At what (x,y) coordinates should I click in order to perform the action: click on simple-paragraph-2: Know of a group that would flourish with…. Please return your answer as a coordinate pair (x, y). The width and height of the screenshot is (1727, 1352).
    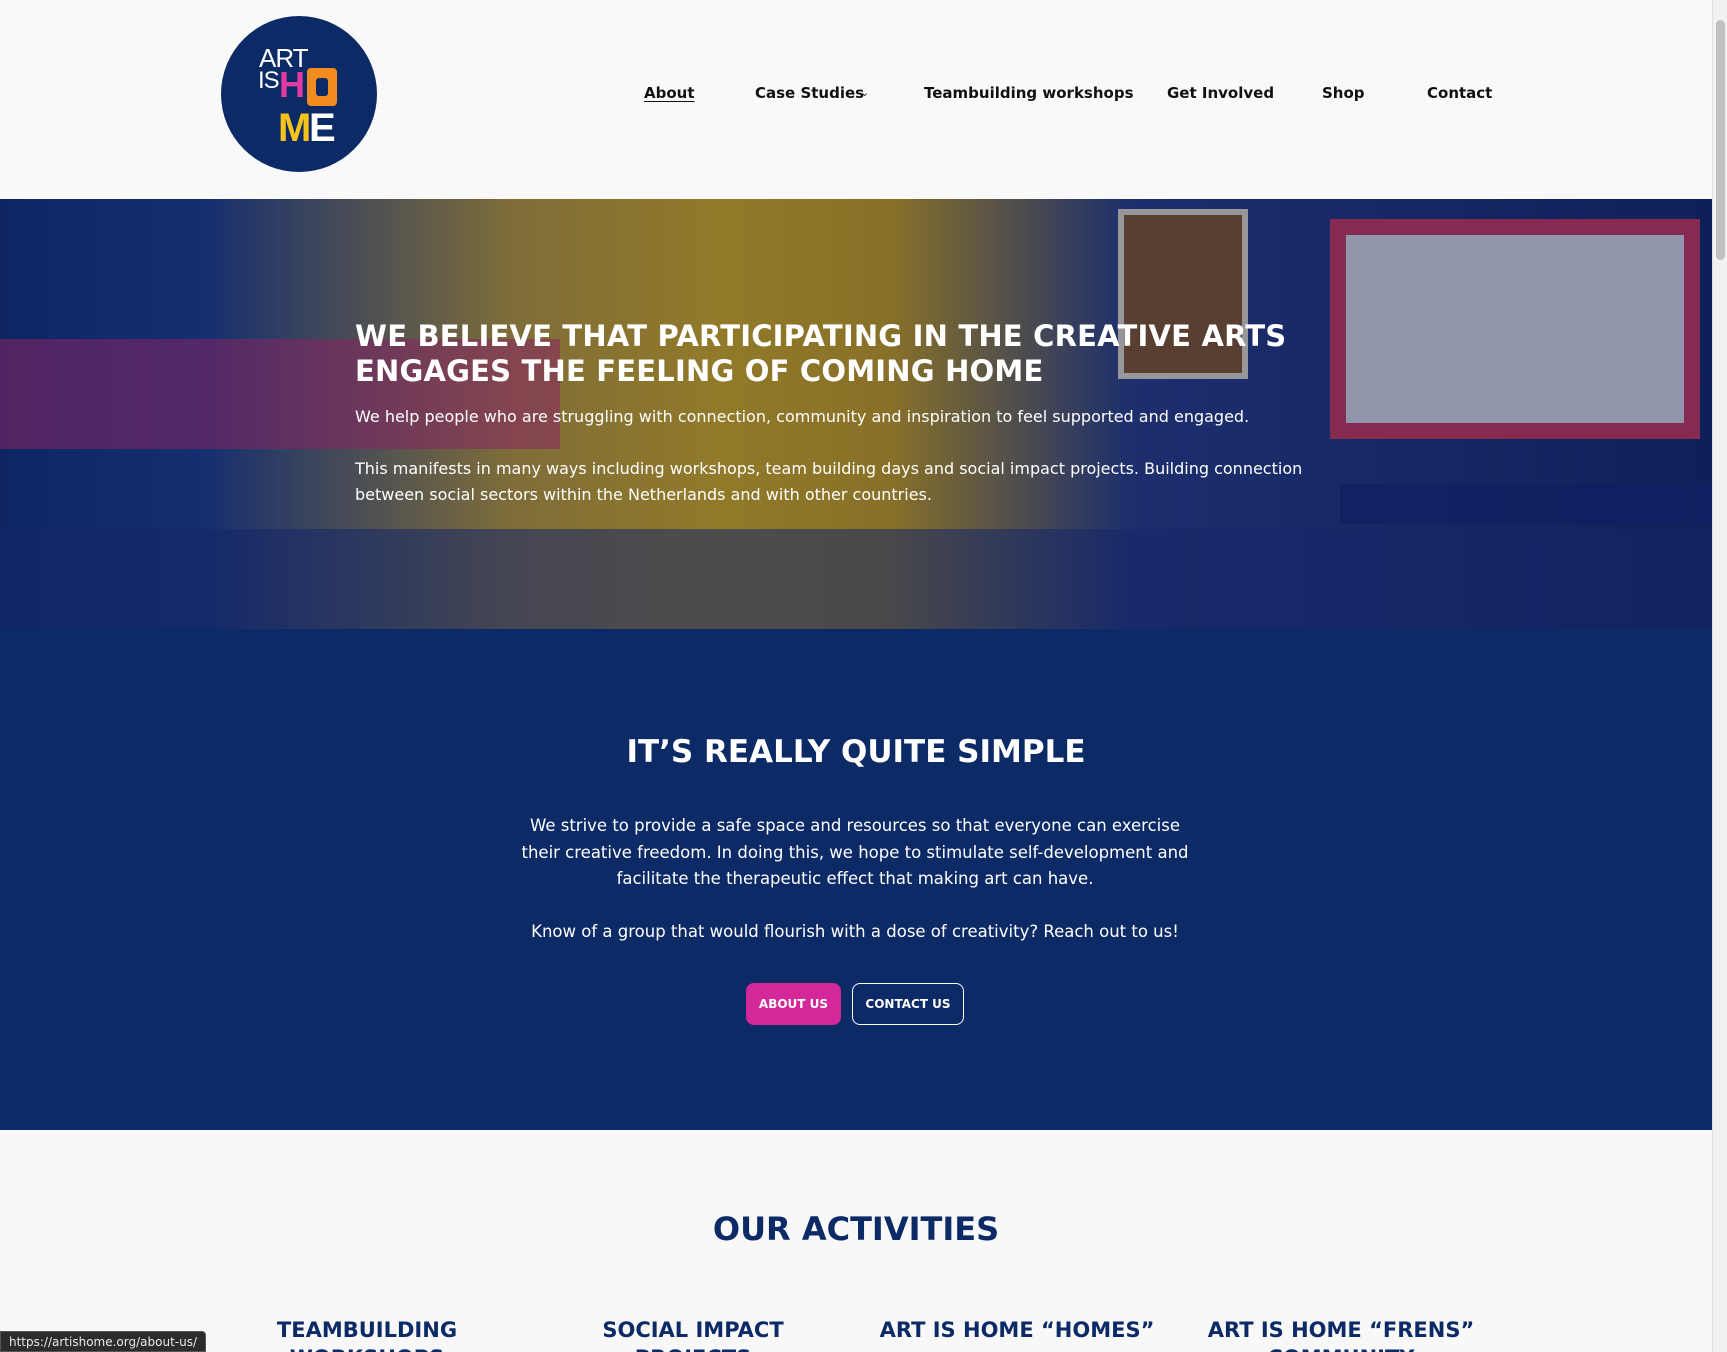
    Looking at the image, I should click on (855, 931).